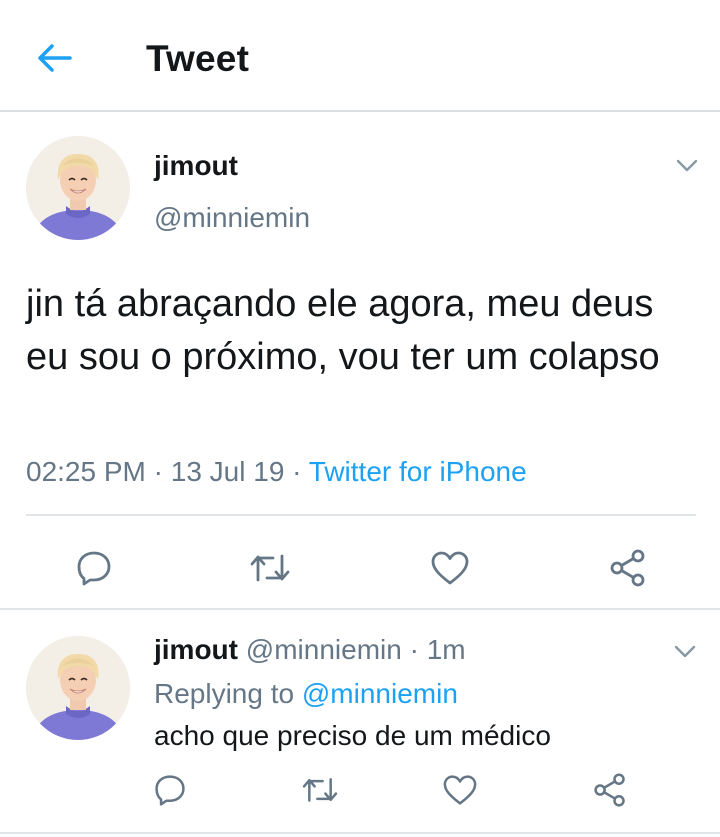 This screenshot has height=837, width=720. Describe the element at coordinates (418, 471) in the screenshot. I see `tweet-source-link: Twitter for iPhone` at that location.